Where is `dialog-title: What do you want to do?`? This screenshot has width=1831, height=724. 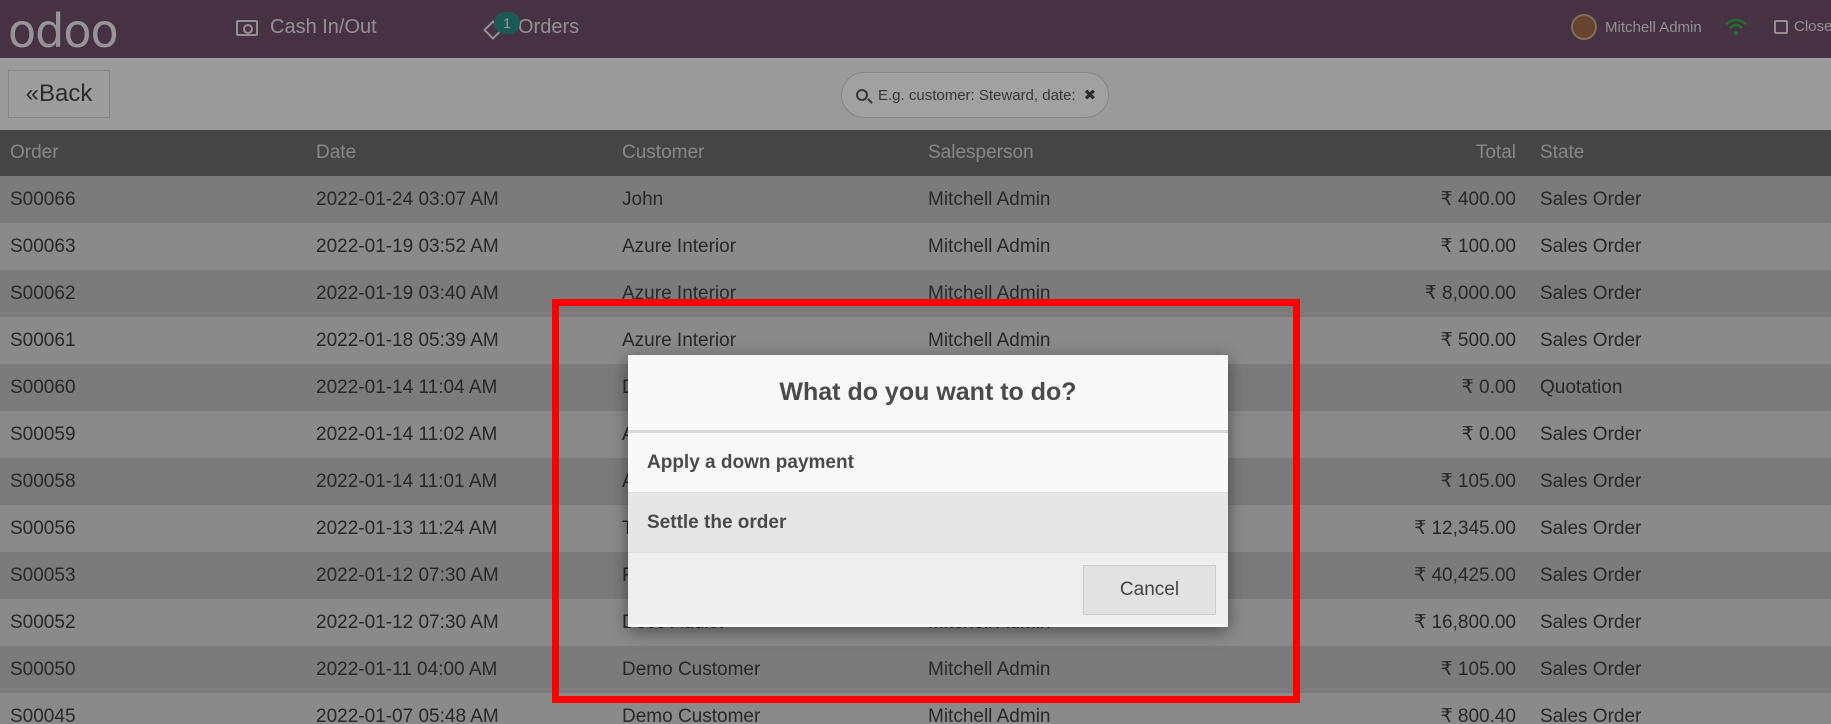
dialog-title: What do you want to do? is located at coordinates (928, 394).